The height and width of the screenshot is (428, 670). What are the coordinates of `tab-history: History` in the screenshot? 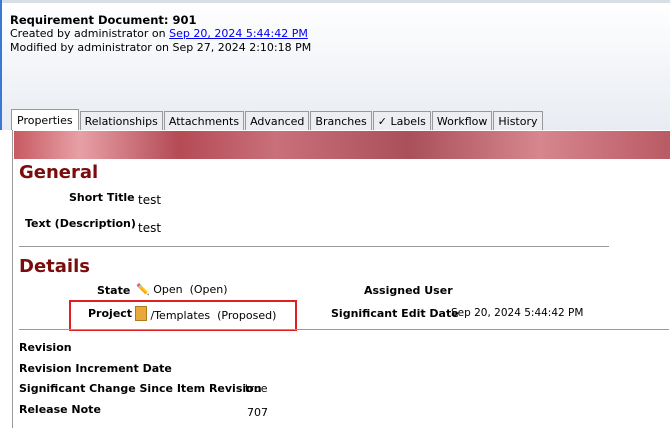 It's located at (518, 120).